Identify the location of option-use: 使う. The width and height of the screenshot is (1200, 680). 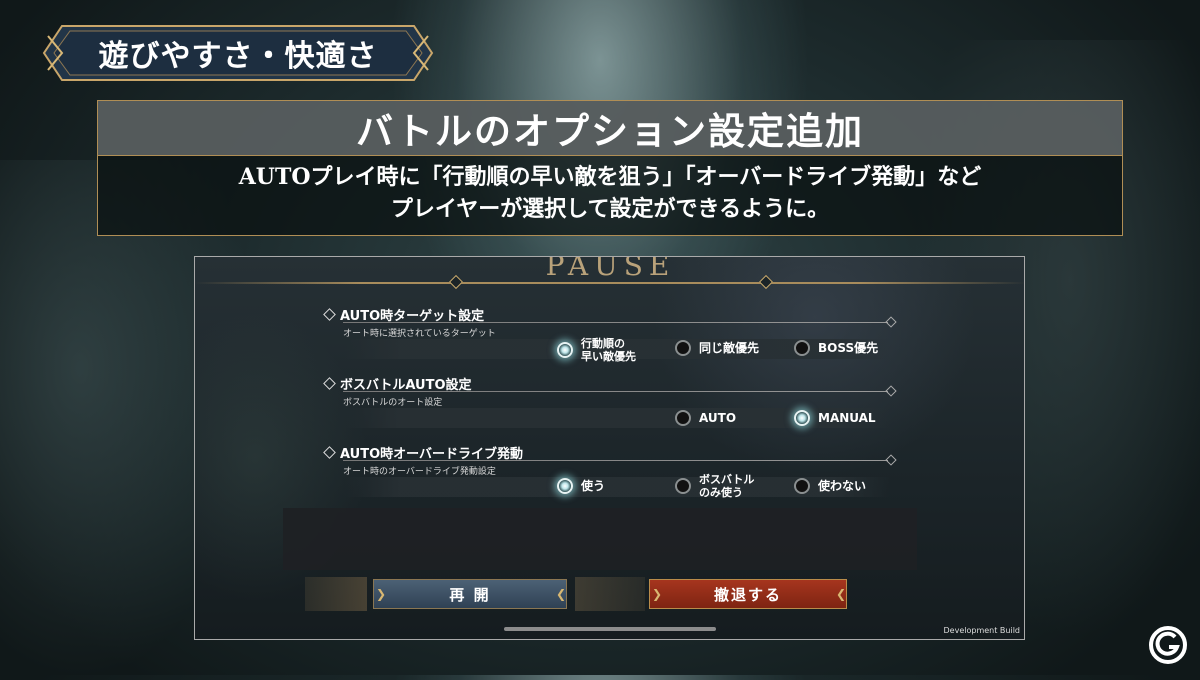
(581, 486).